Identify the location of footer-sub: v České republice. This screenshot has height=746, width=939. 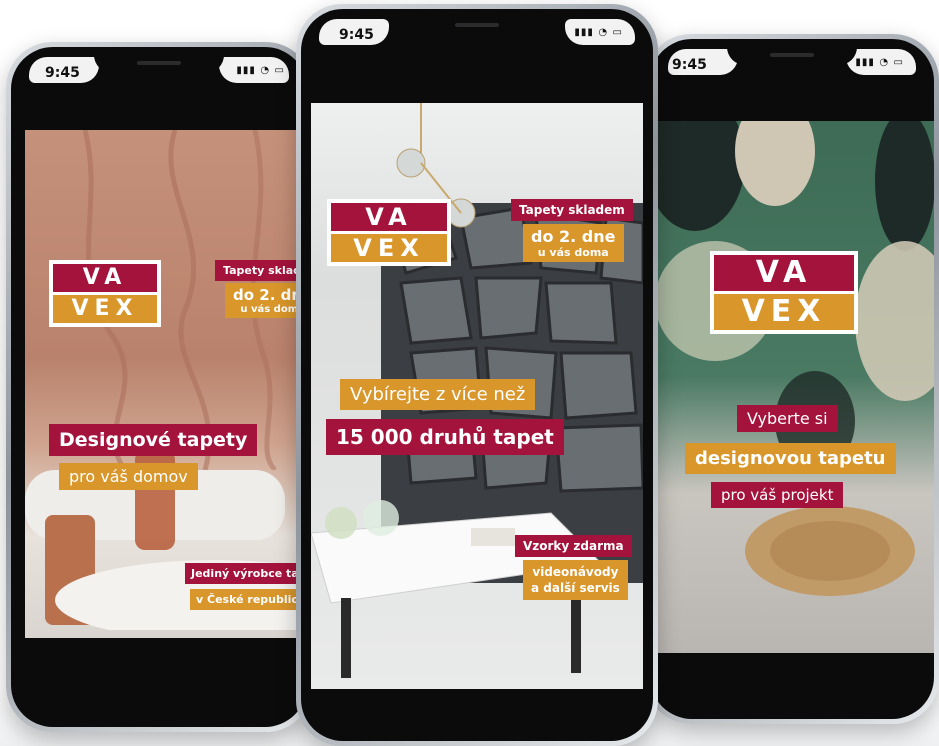
(248, 599).